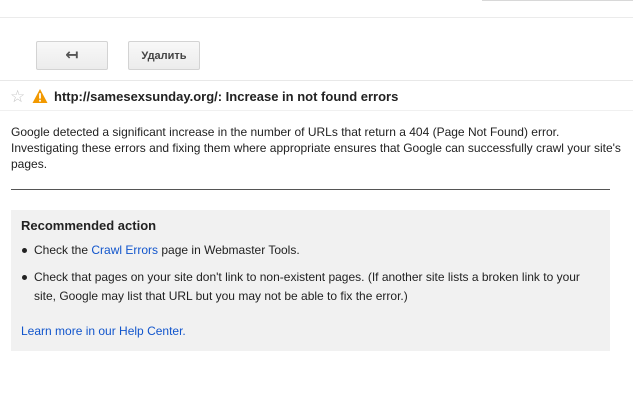  What do you see at coordinates (63, 250) in the screenshot?
I see `item-text-prefix: Check the` at bounding box center [63, 250].